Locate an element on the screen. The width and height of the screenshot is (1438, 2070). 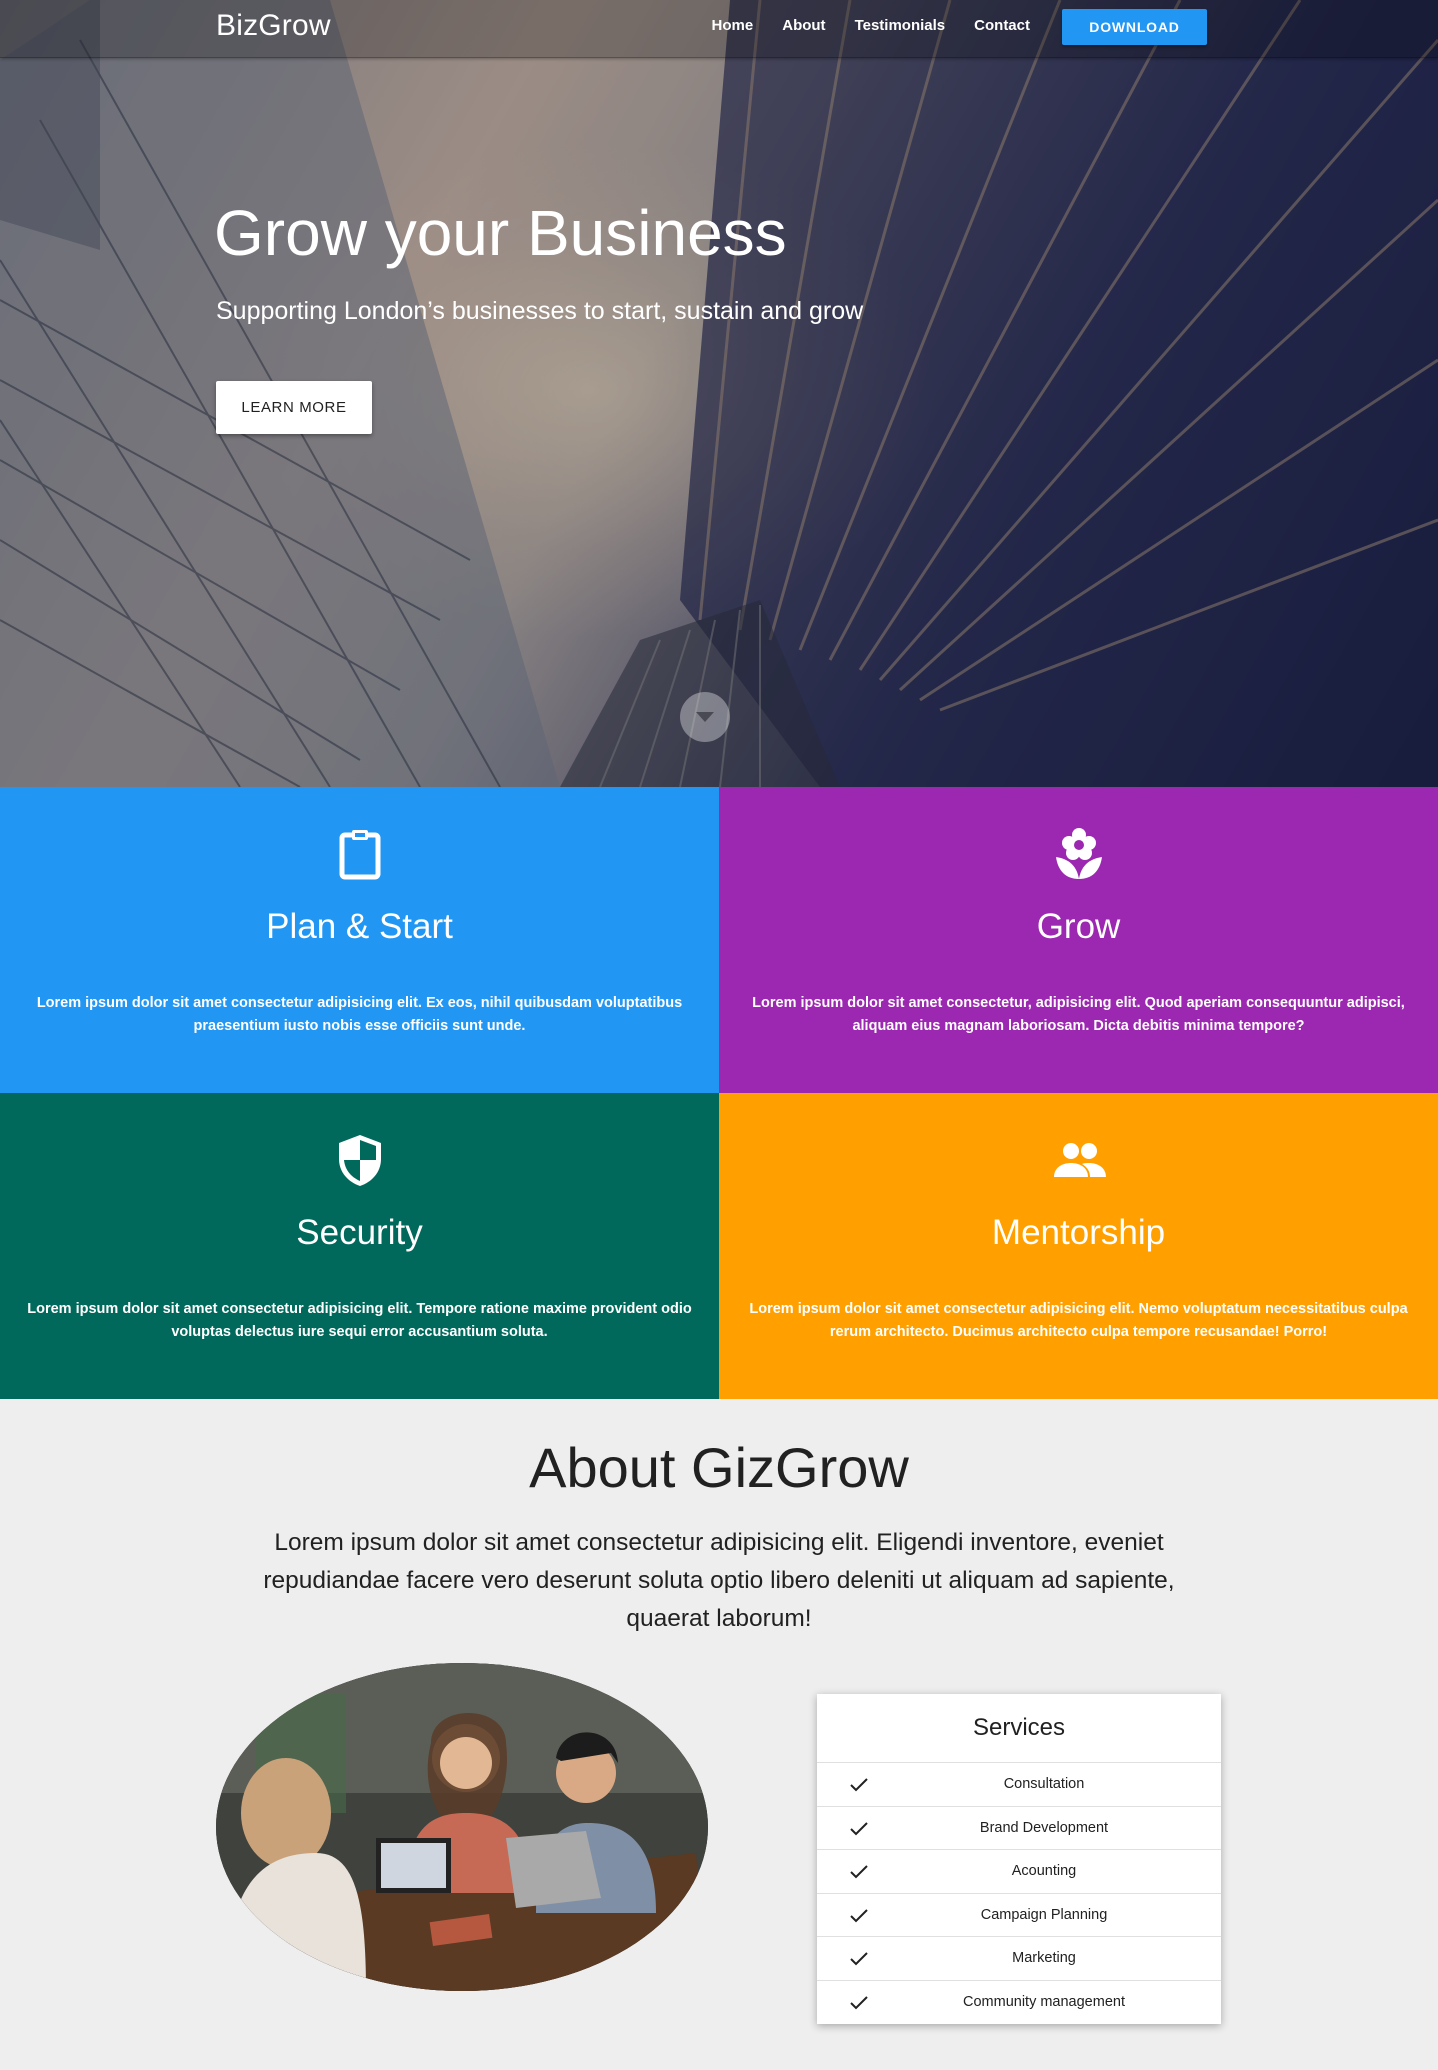
service-item: Consultation is located at coordinates (1019, 1785).